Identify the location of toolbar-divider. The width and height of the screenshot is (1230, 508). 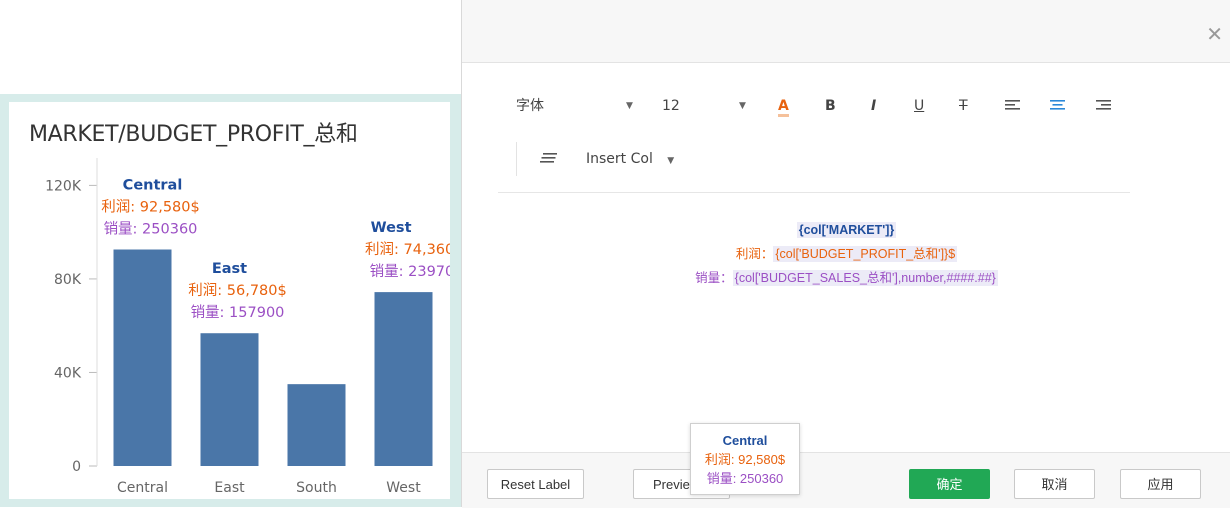
(814, 192).